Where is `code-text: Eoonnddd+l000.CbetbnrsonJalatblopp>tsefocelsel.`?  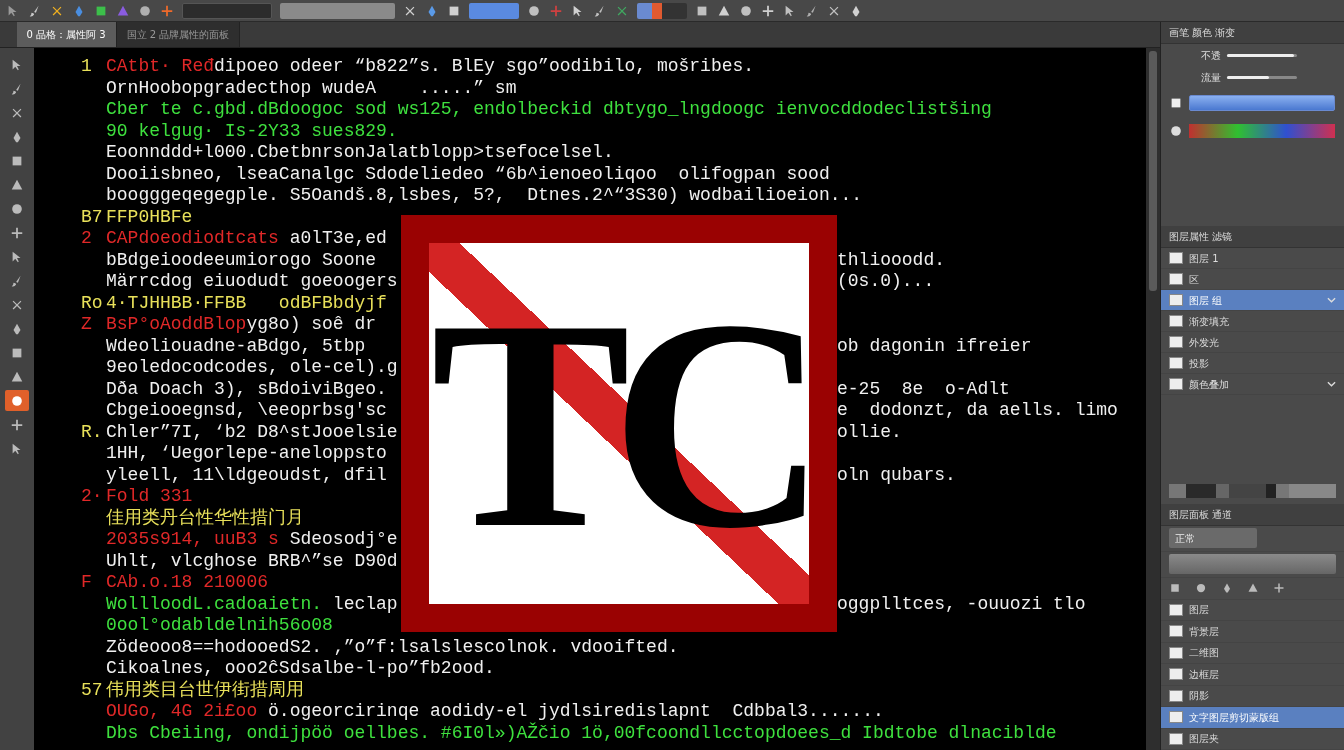
code-text: Eoonnddd+l000.CbetbnrsonJalatblopp>tsefocelsel. is located at coordinates (360, 153).